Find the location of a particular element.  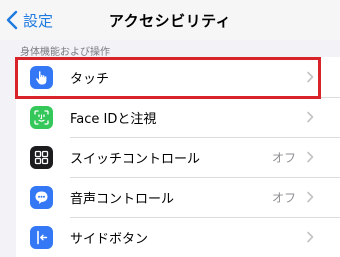

settings-row-face-id: Face IDと注視 is located at coordinates (178, 117).